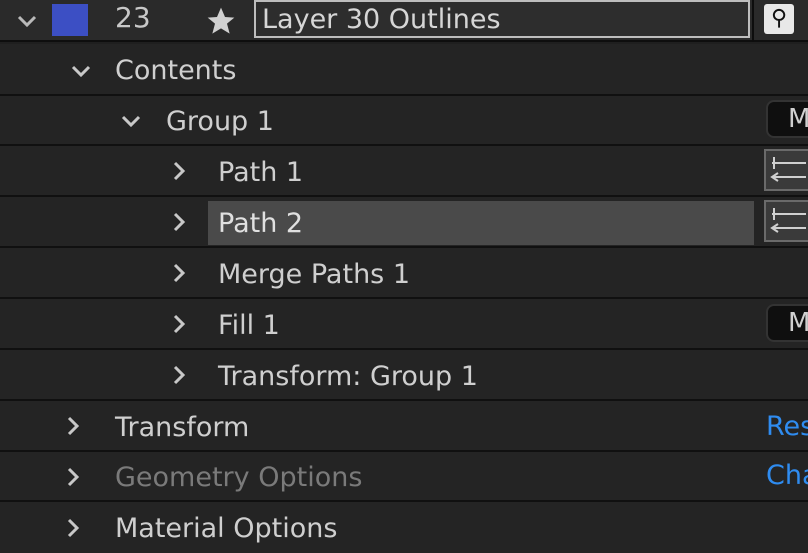 The image size is (808, 553). I want to click on tree-row-transform-group1: Transform: Group 1, so click(404, 375).